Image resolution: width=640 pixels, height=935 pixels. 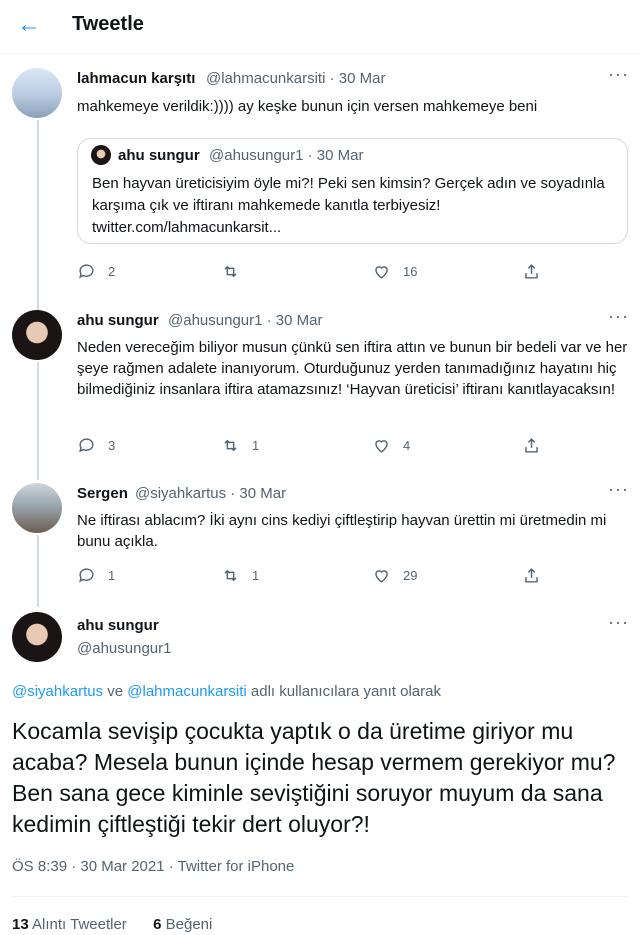 I want to click on author-handle: @ahusungur1, so click(x=124, y=648).